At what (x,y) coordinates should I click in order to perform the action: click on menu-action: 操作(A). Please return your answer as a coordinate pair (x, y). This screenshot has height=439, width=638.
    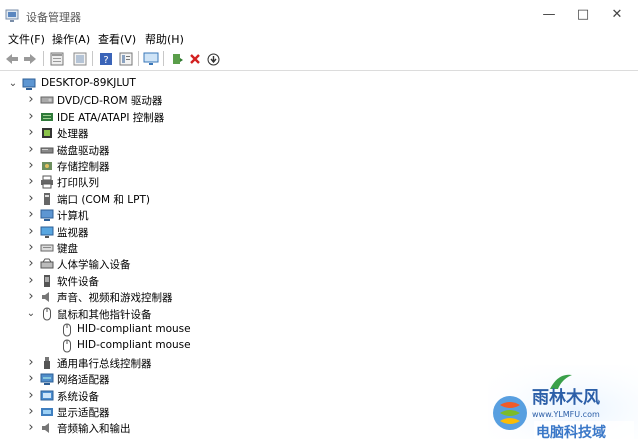
    Looking at the image, I should click on (71, 39).